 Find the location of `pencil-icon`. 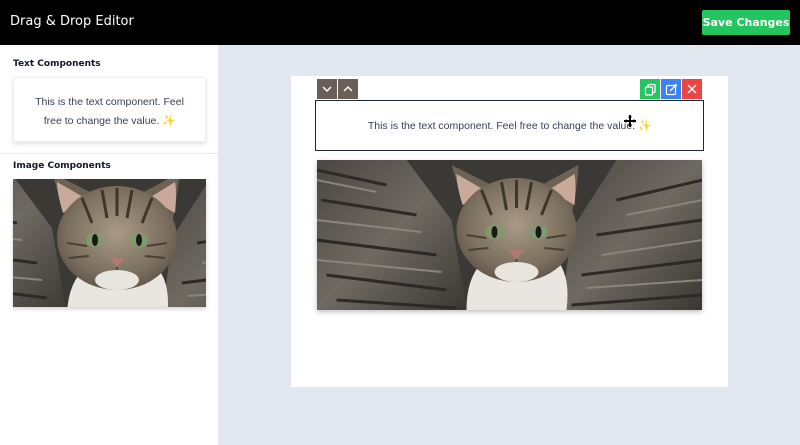

pencil-icon is located at coordinates (671, 89).